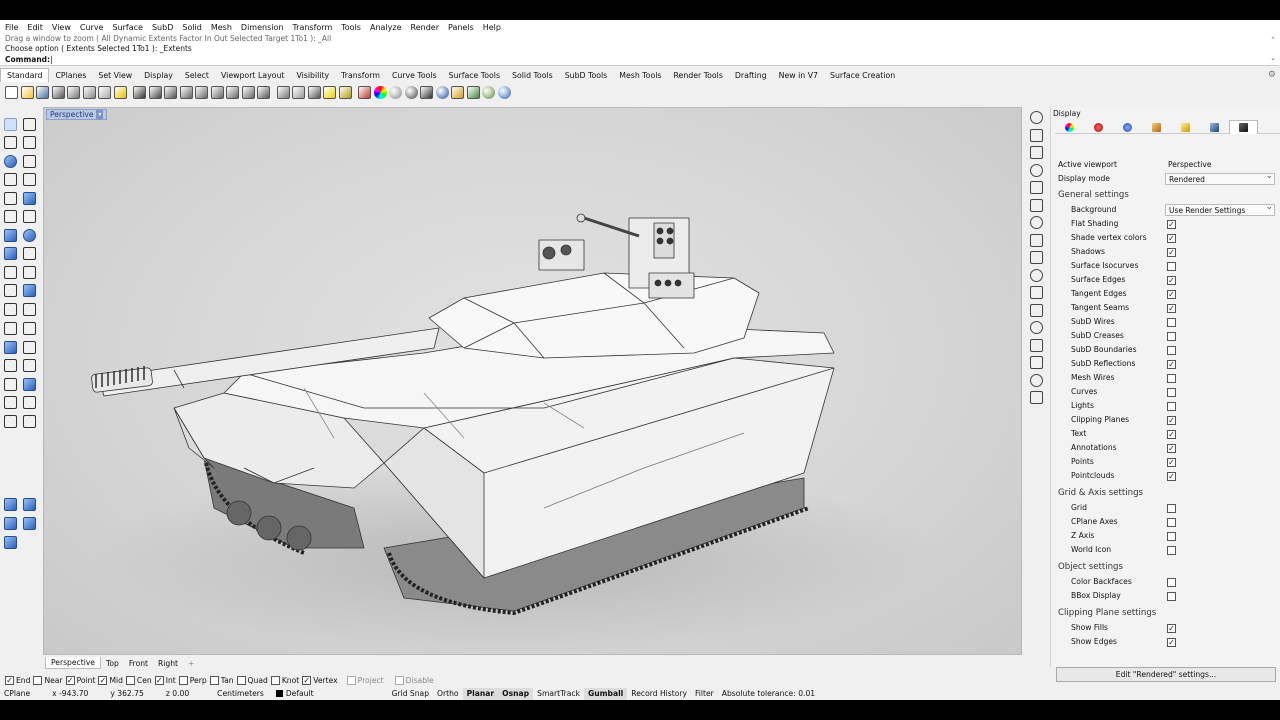  Describe the element at coordinates (103, 680) in the screenshot. I see `osnap-mid-checkbox: ✓` at that location.